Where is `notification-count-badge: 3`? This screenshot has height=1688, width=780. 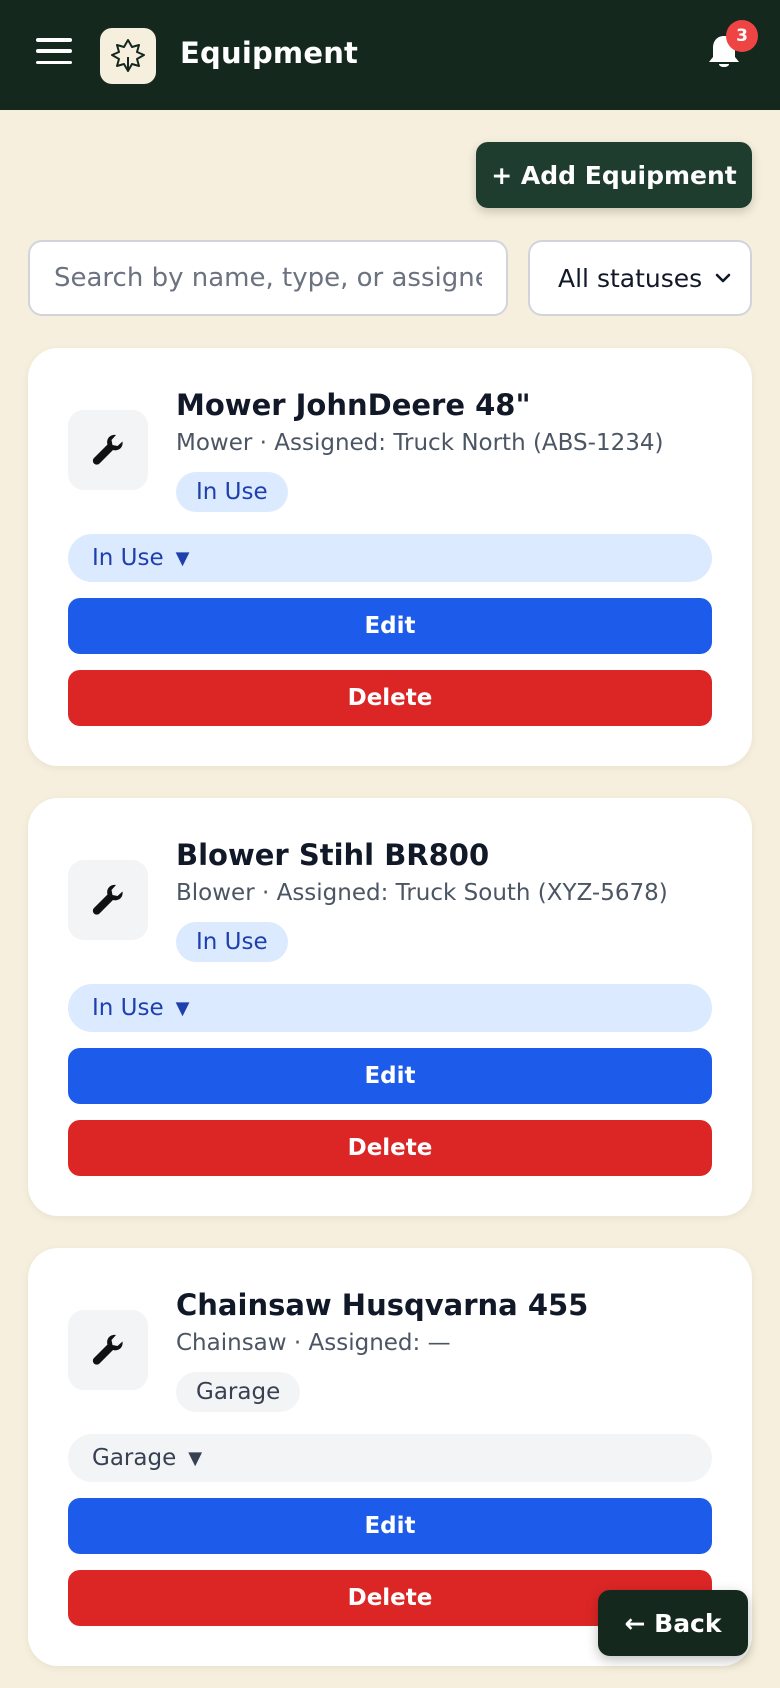 notification-count-badge: 3 is located at coordinates (742, 36).